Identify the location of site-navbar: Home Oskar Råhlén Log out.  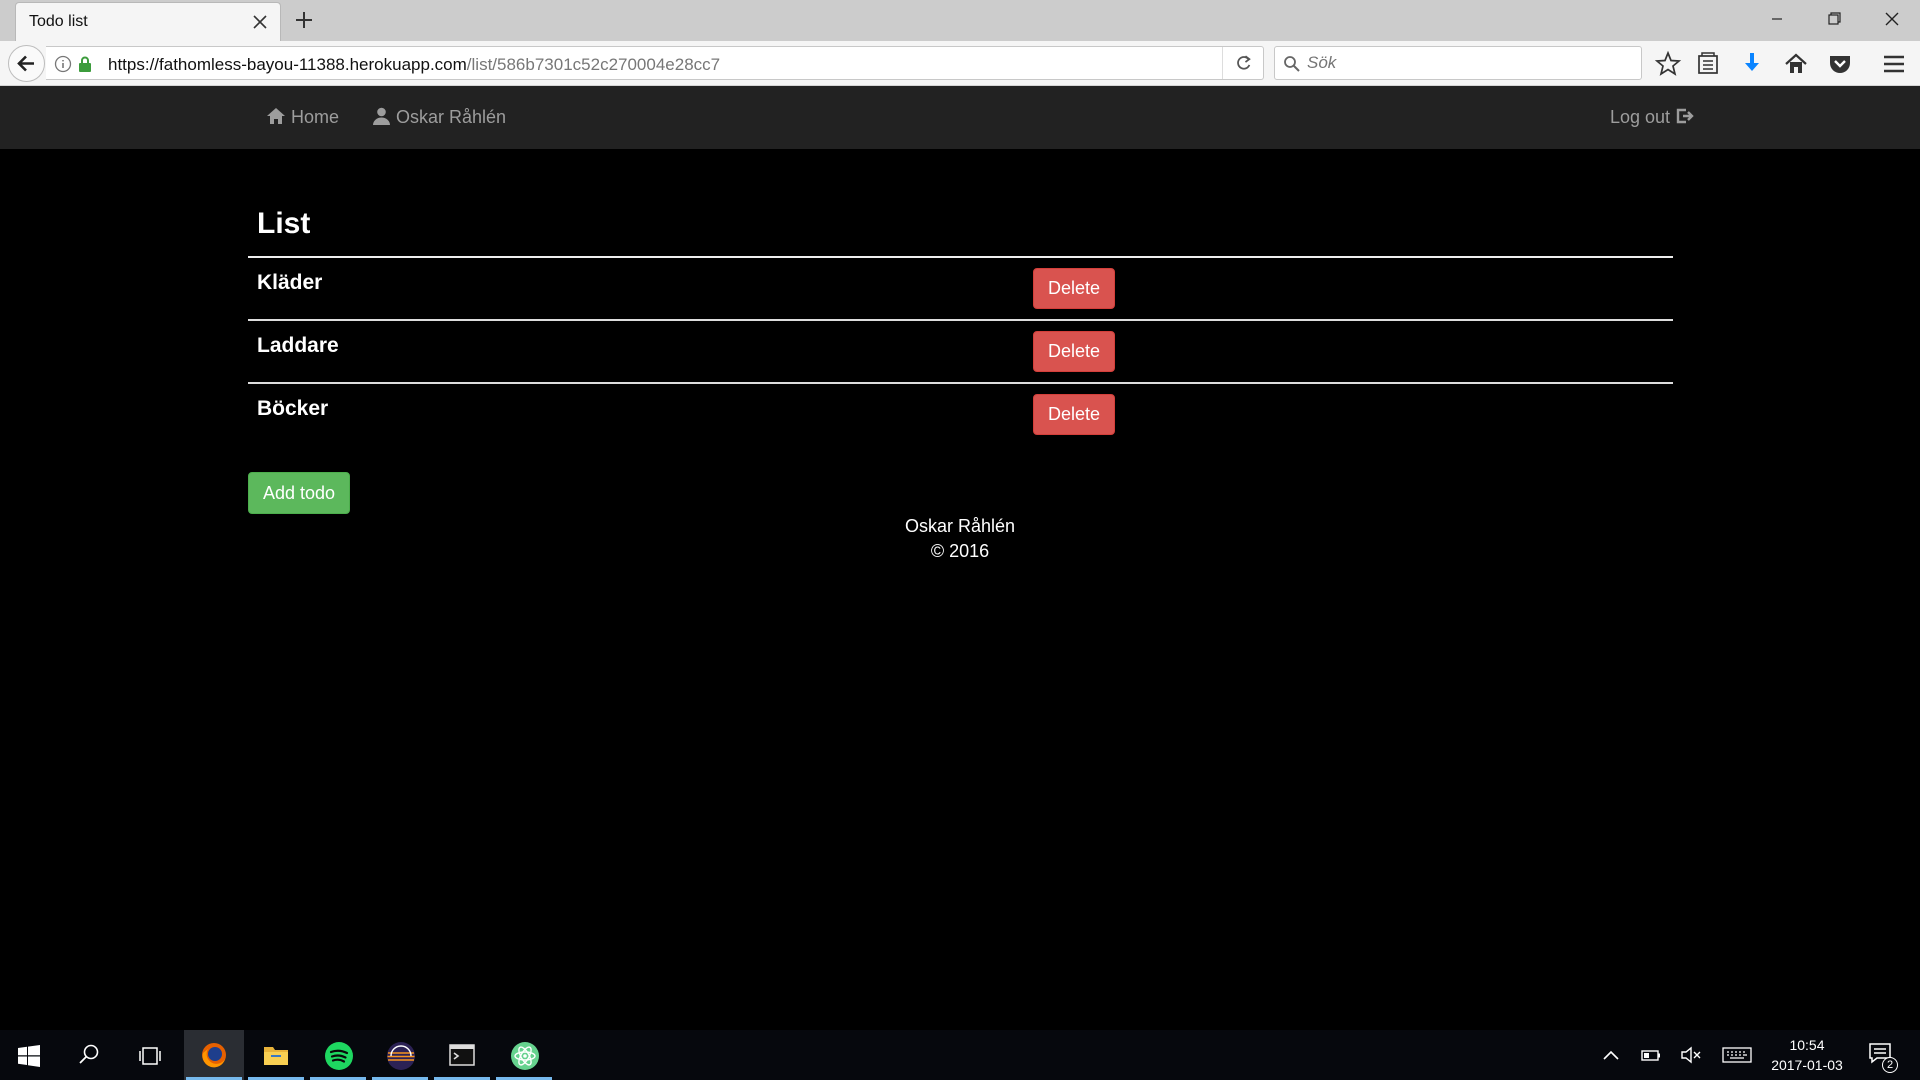
(960, 117).